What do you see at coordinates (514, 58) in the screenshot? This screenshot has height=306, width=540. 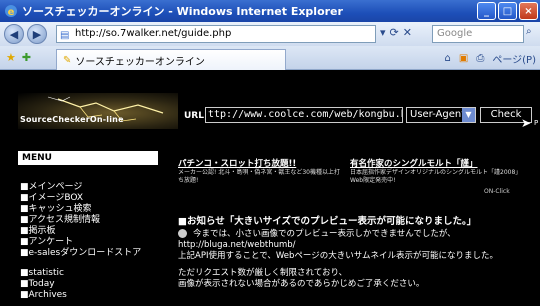 I see `page-menu: ページ(P)` at bounding box center [514, 58].